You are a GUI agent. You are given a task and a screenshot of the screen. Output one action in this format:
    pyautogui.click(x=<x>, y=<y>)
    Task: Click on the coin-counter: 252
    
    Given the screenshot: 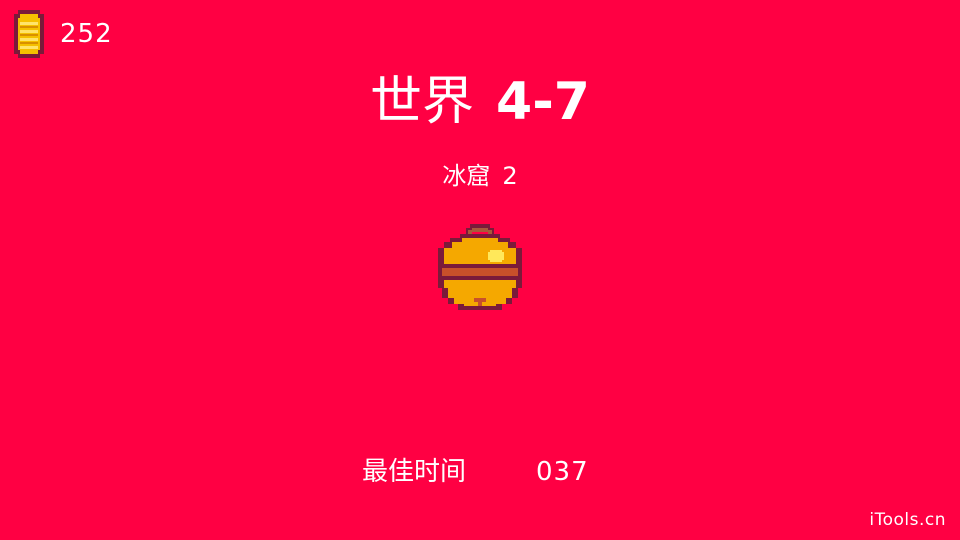 What is the action you would take?
    pyautogui.click(x=62, y=34)
    